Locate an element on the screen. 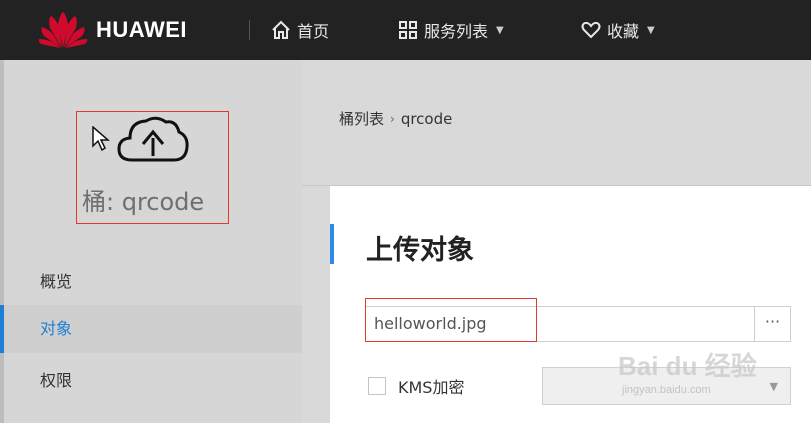 The height and width of the screenshot is (423, 811). grid-icon is located at coordinates (408, 30).